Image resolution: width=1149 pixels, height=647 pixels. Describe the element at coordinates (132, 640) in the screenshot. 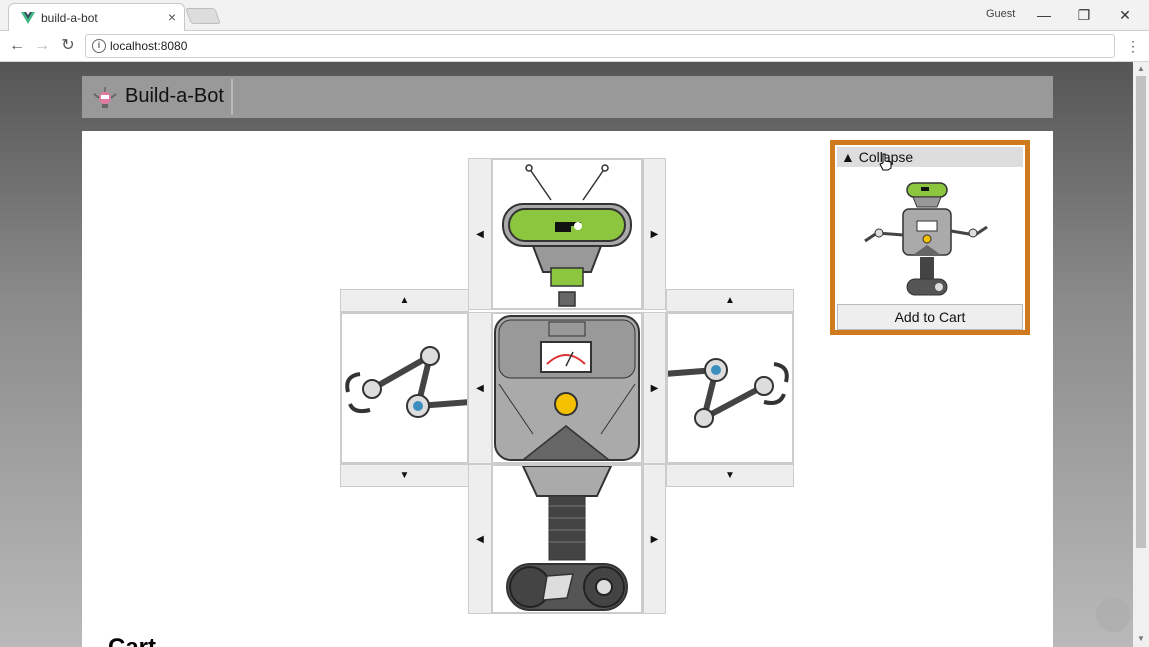

I see `cart-title: Cart` at that location.